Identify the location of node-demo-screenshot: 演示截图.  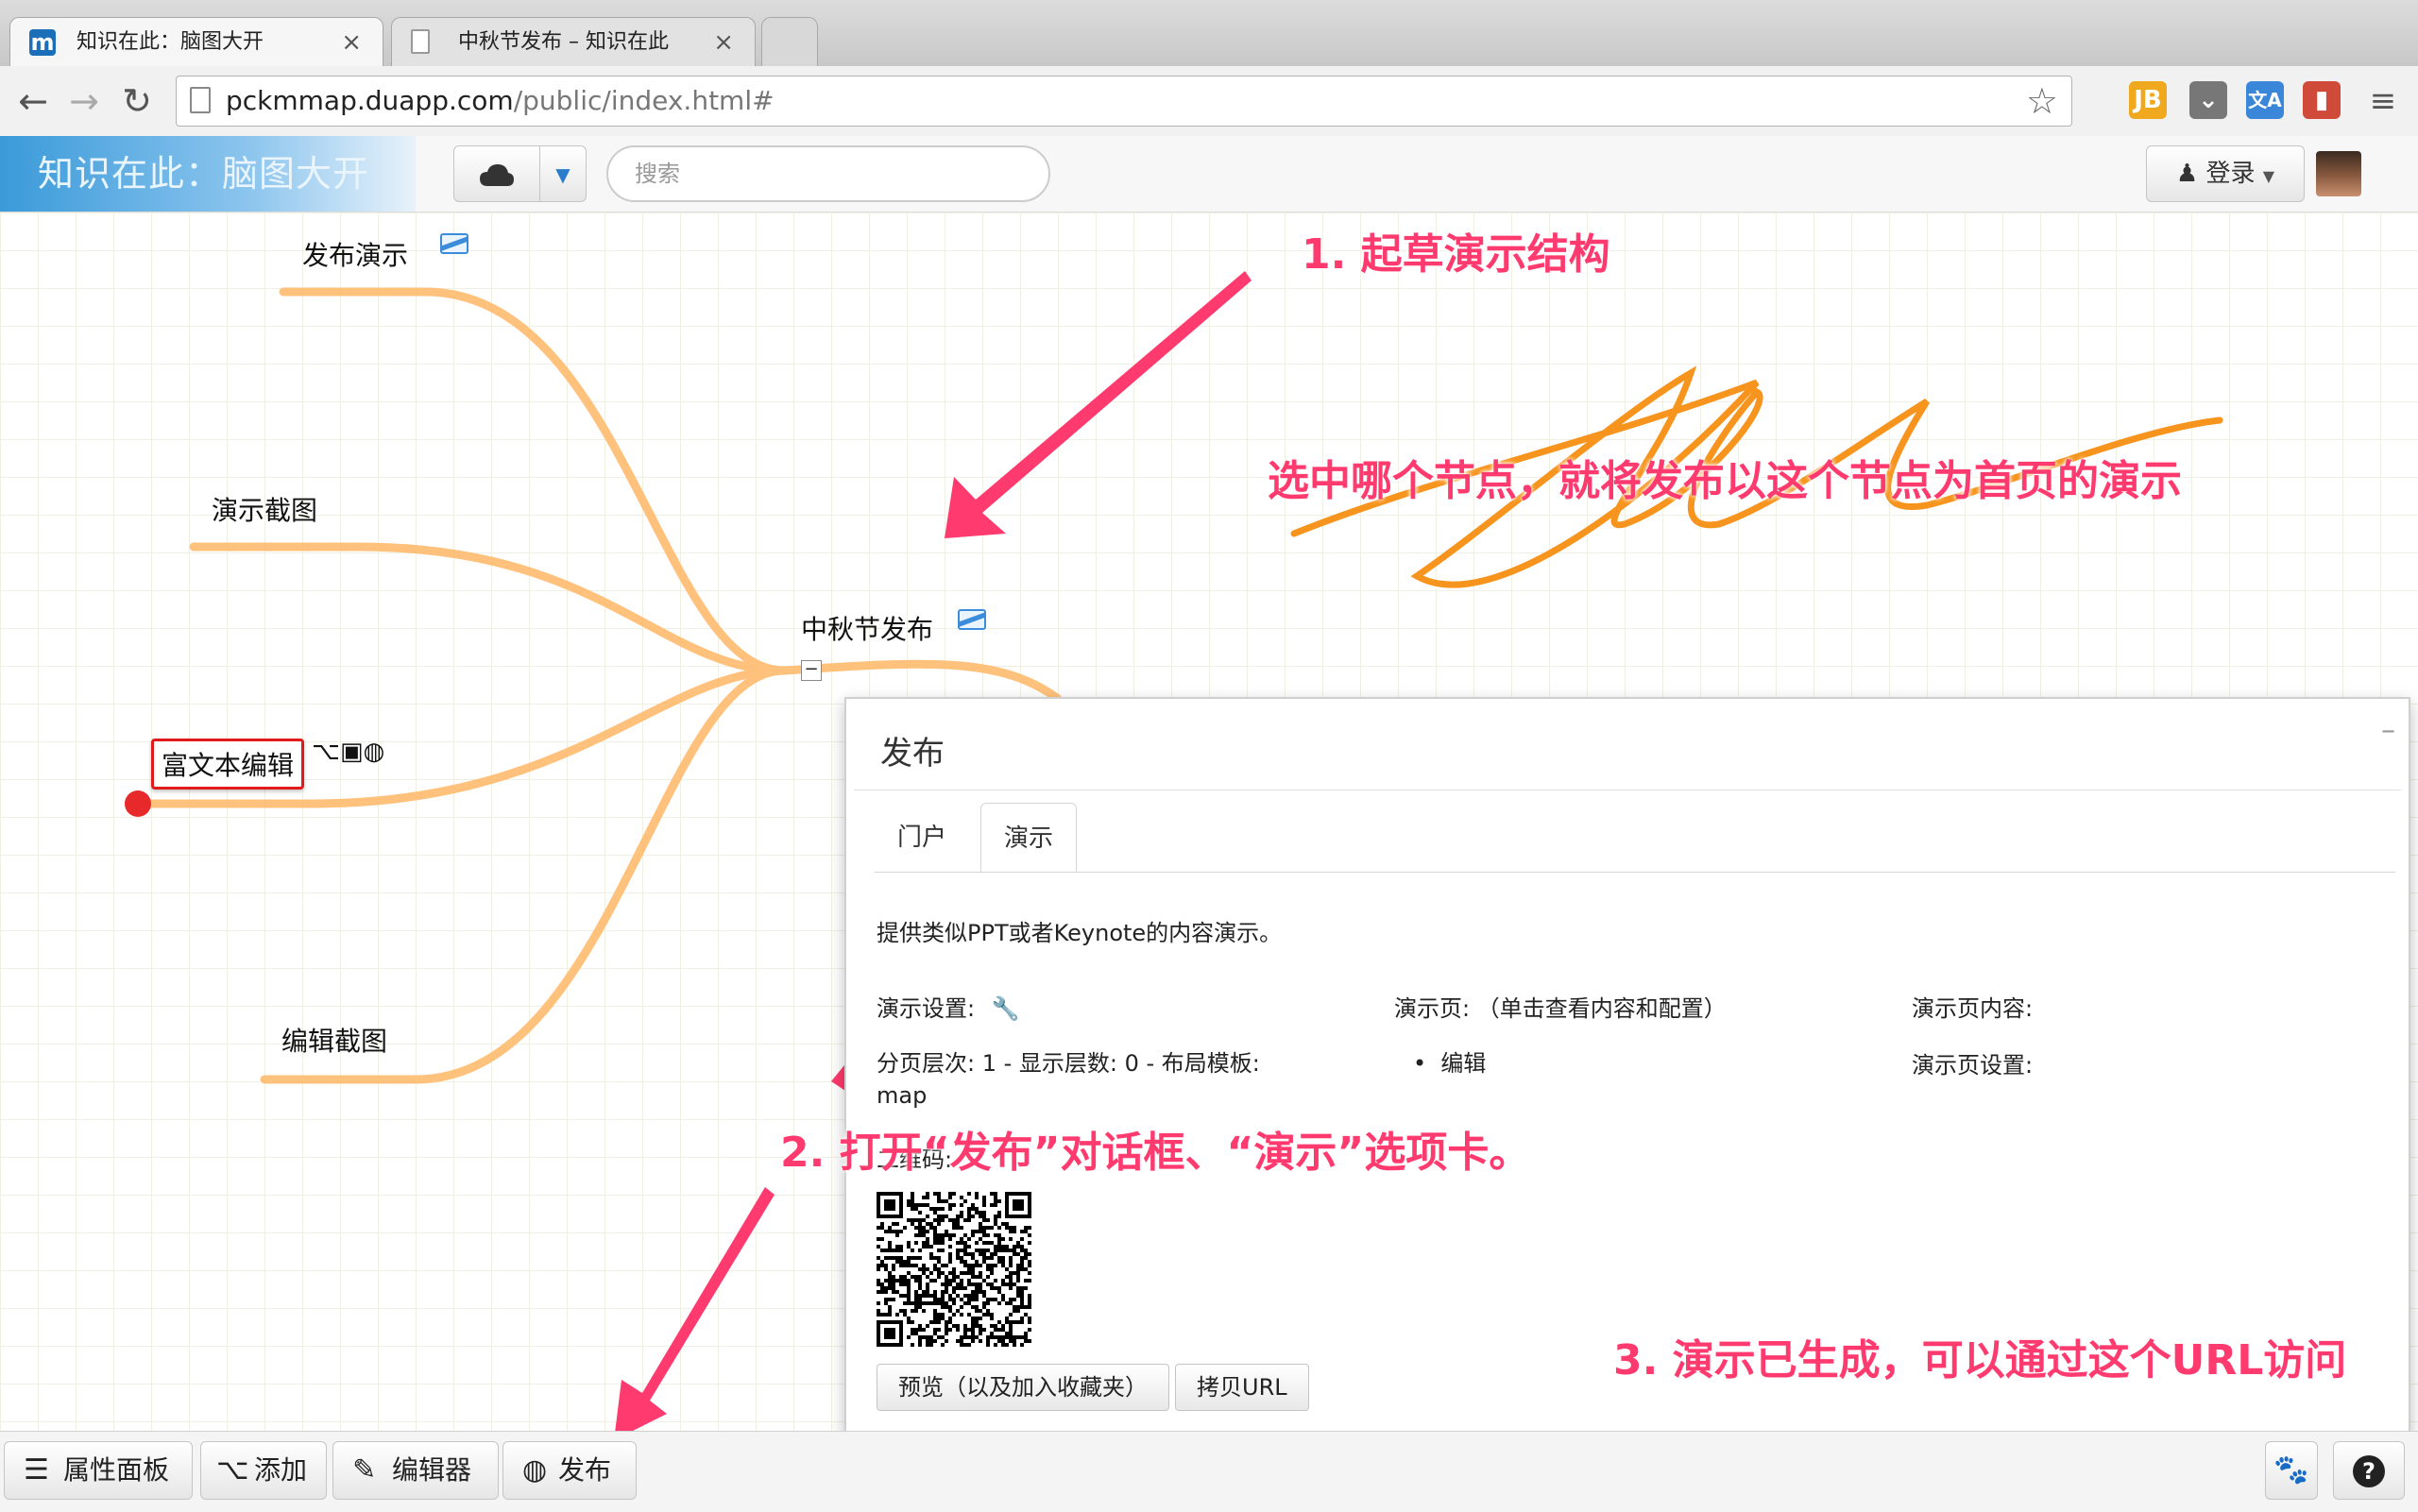
(264, 509).